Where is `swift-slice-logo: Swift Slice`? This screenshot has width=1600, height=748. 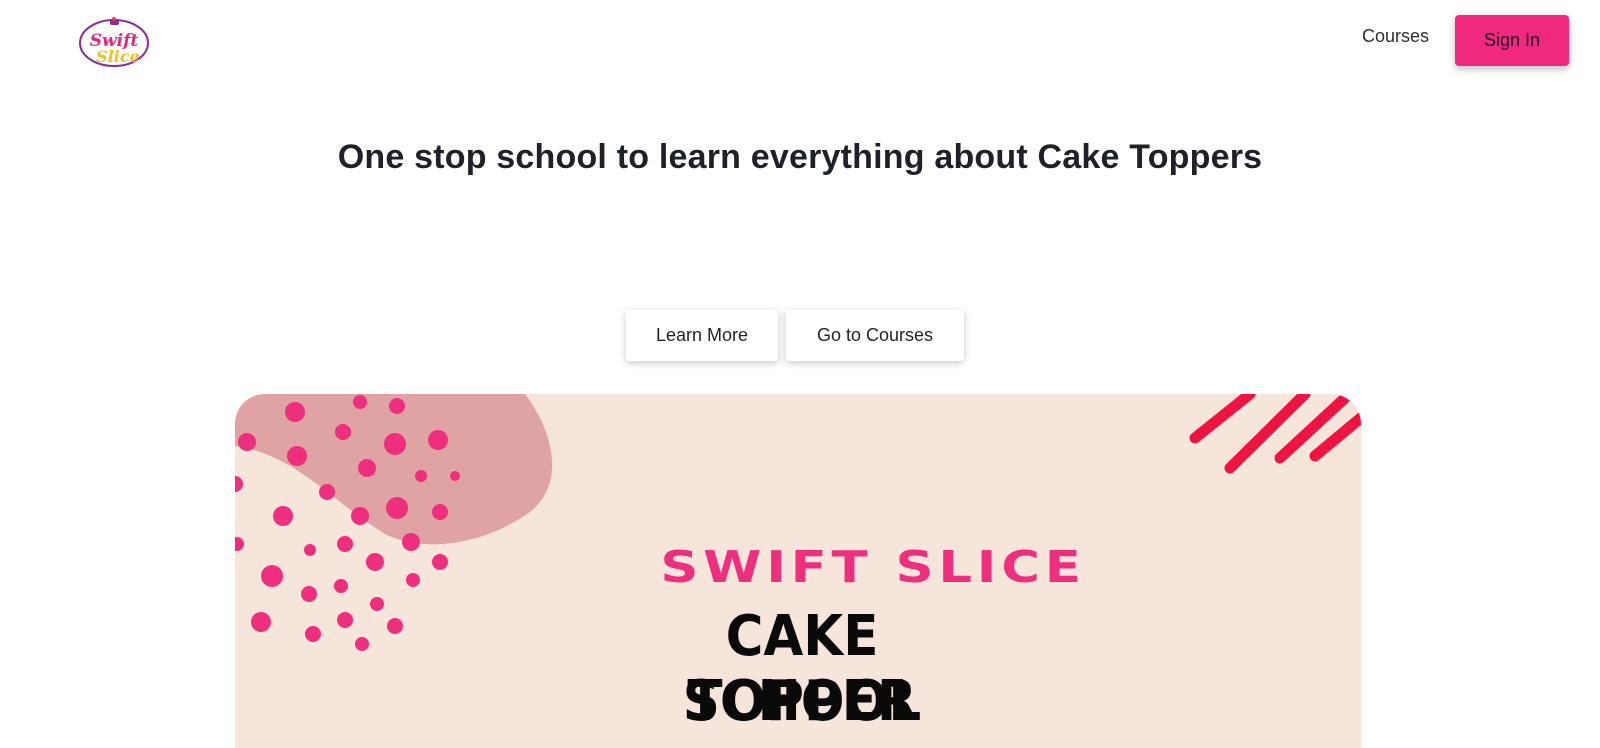 swift-slice-logo: Swift Slice is located at coordinates (114, 42).